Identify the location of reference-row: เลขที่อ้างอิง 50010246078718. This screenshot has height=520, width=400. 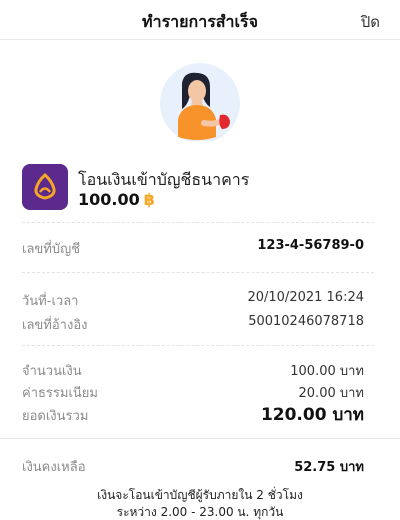
(193, 324).